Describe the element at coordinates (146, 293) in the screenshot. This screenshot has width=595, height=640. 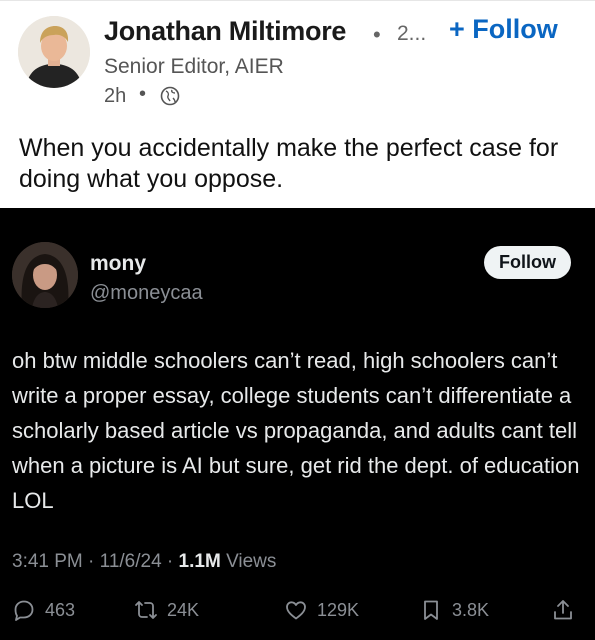
I see `tweet-author-handle: @moneycaa` at that location.